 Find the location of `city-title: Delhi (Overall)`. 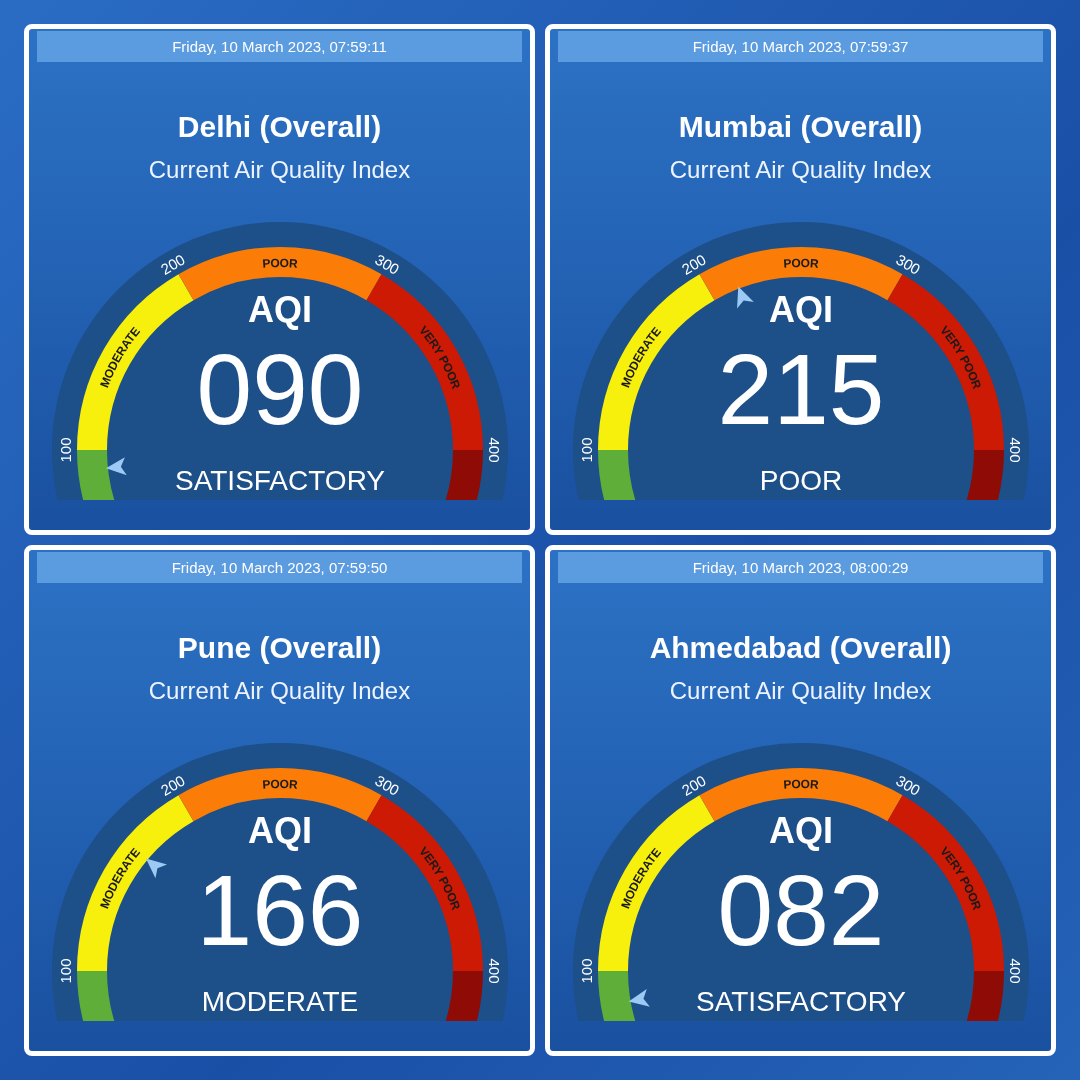

city-title: Delhi (Overall) is located at coordinates (279, 127).